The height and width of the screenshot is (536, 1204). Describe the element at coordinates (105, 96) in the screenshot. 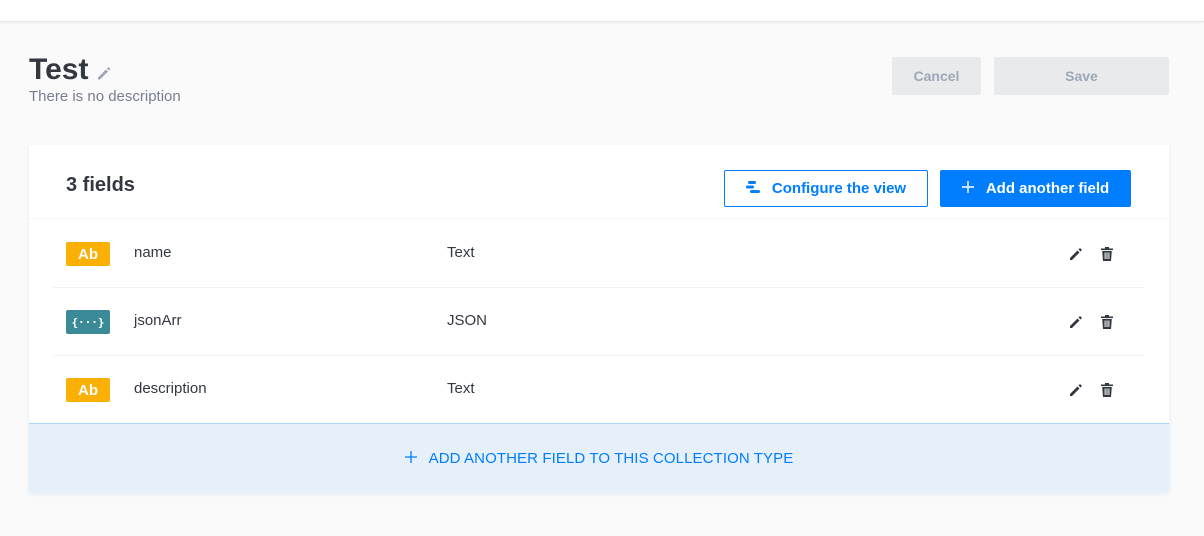

I see `page-description: There is no description` at that location.